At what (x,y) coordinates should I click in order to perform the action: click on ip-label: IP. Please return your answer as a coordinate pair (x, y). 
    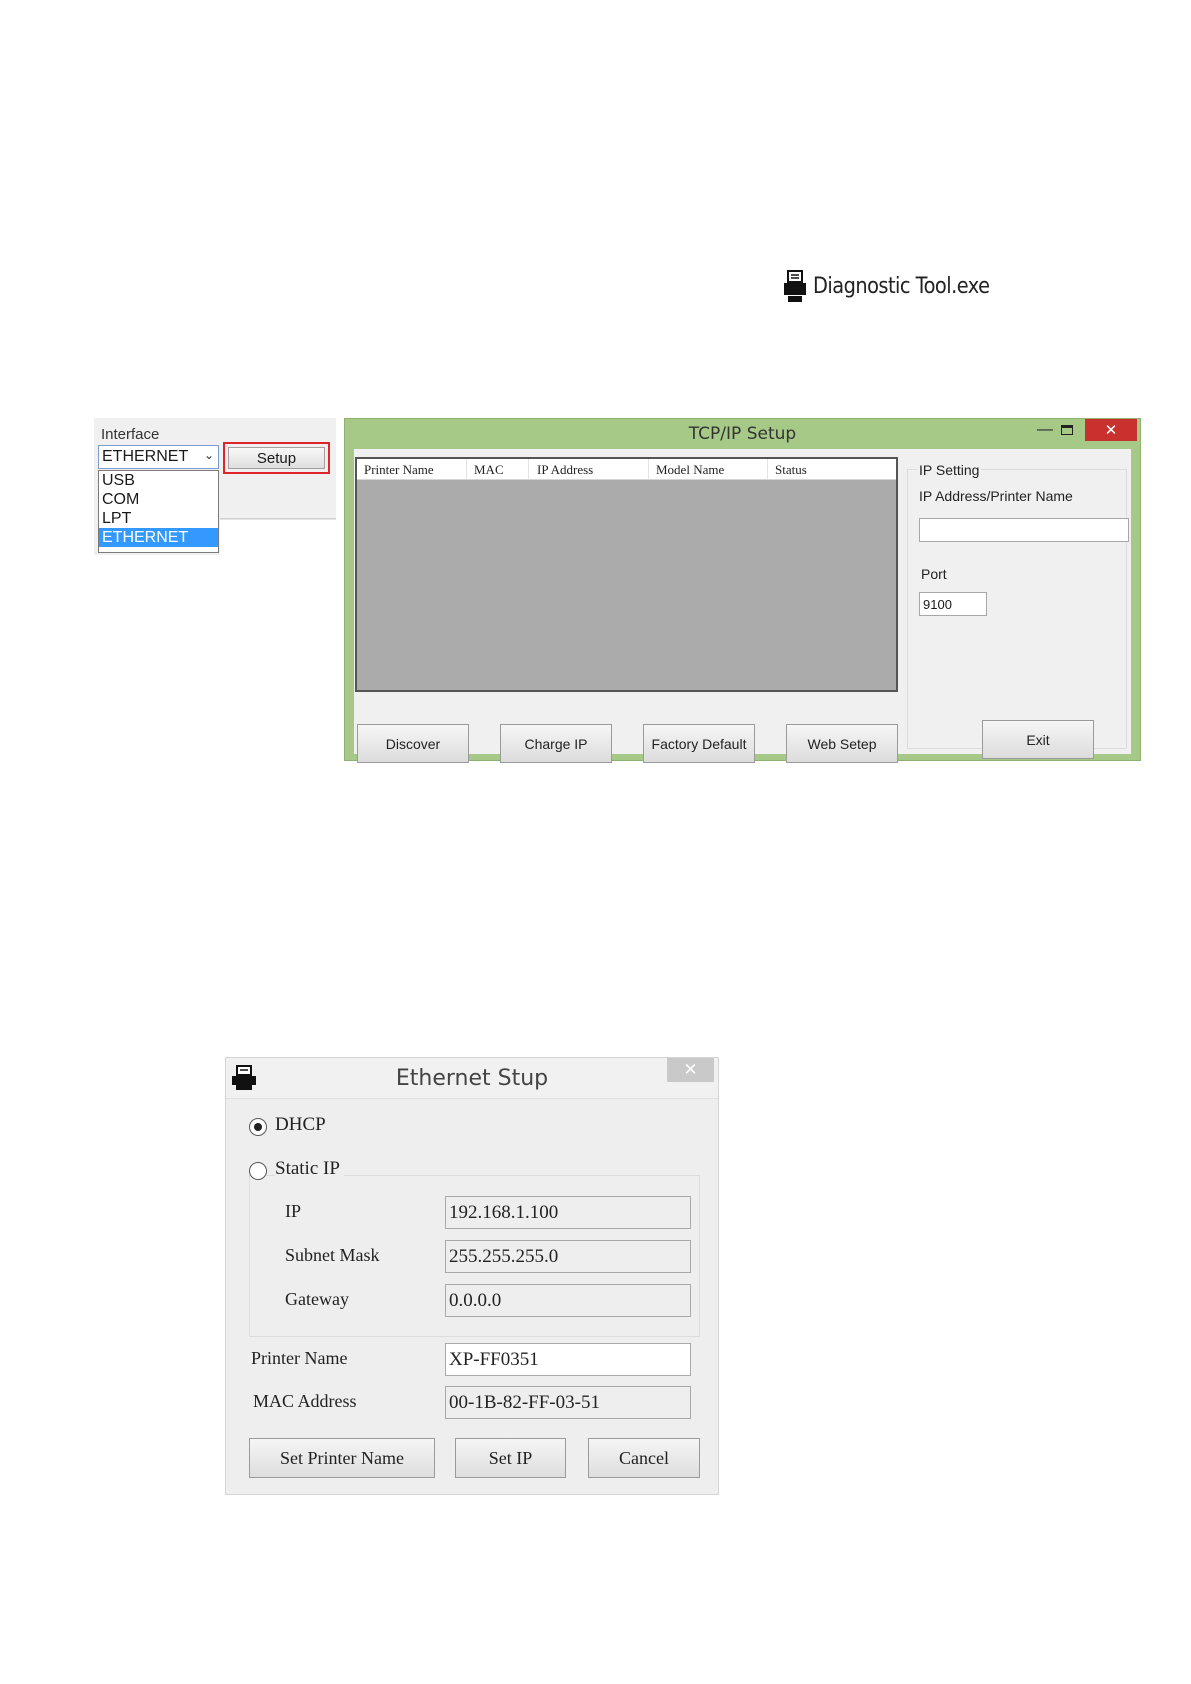
    Looking at the image, I should click on (293, 1211).